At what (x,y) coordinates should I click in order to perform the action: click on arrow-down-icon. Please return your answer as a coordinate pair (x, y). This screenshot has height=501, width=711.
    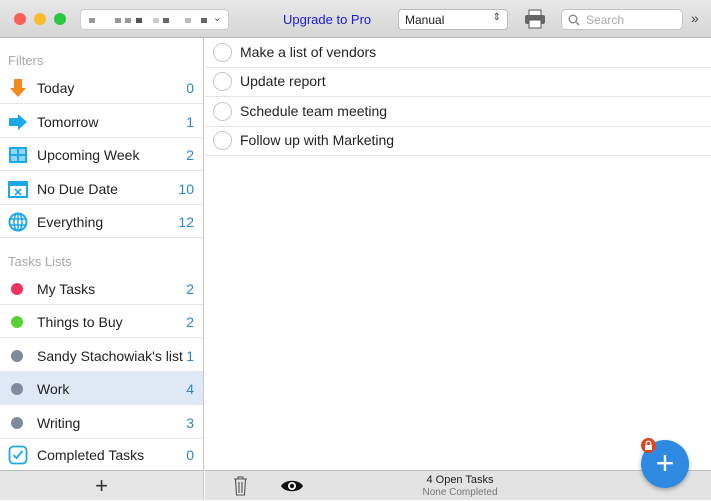
    Looking at the image, I should click on (18, 88).